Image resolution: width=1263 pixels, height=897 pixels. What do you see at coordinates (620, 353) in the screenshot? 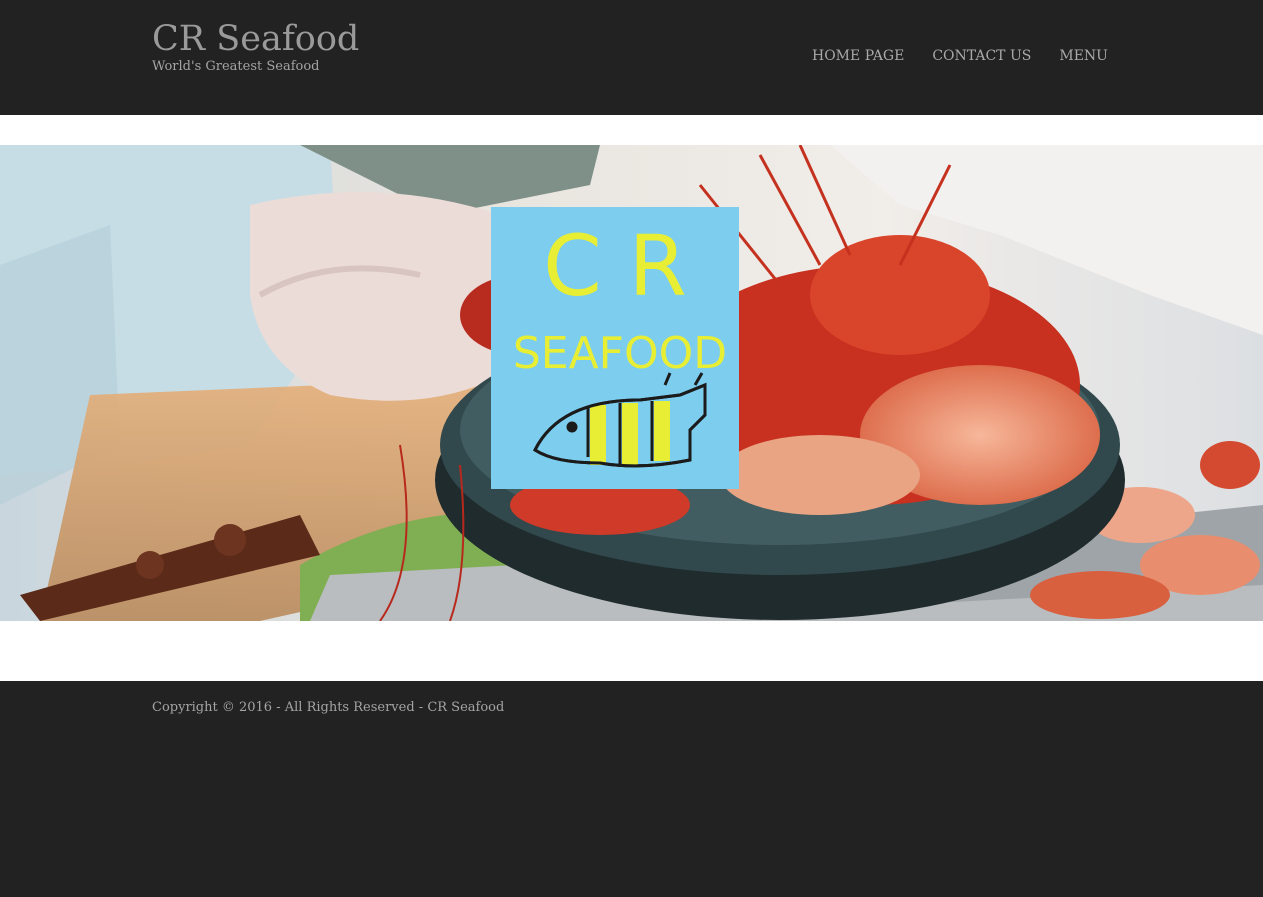
I see `logo-line2: SEAFOOD` at bounding box center [620, 353].